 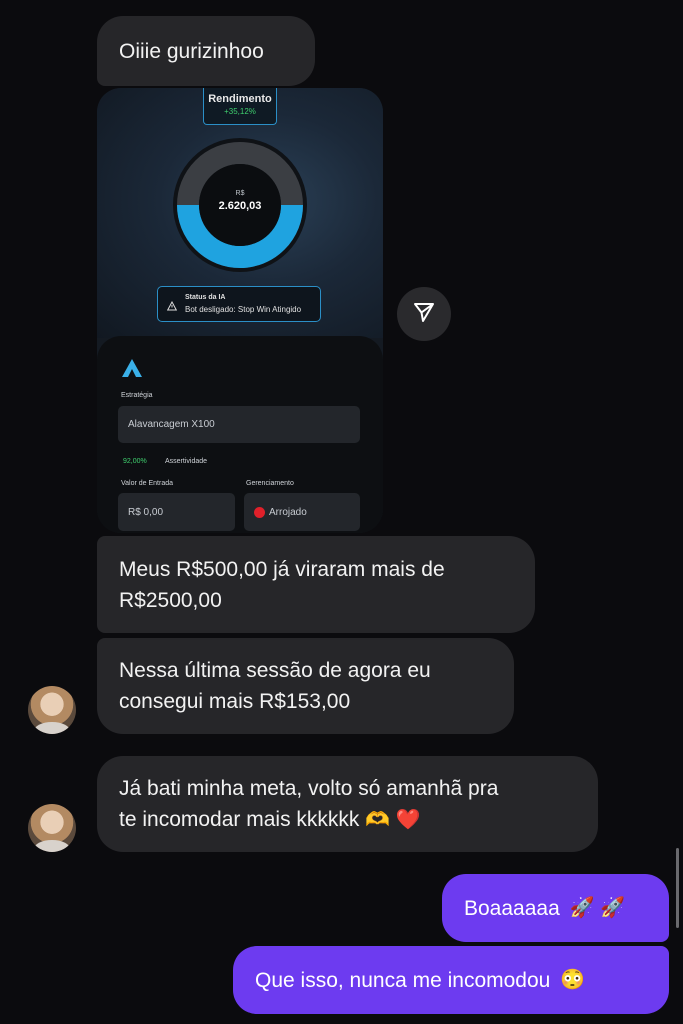 I want to click on rocket-emoji: 🚀 🚀, so click(x=597, y=907).